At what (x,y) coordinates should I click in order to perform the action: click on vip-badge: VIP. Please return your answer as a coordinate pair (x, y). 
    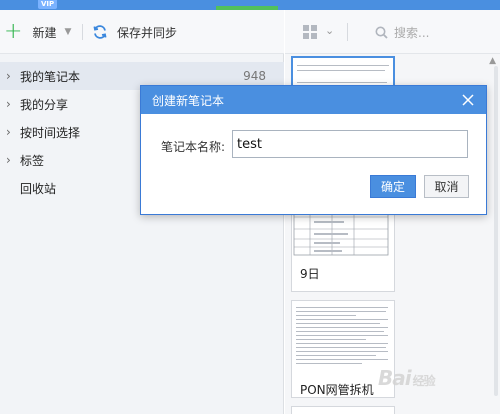
    Looking at the image, I should click on (48, 4).